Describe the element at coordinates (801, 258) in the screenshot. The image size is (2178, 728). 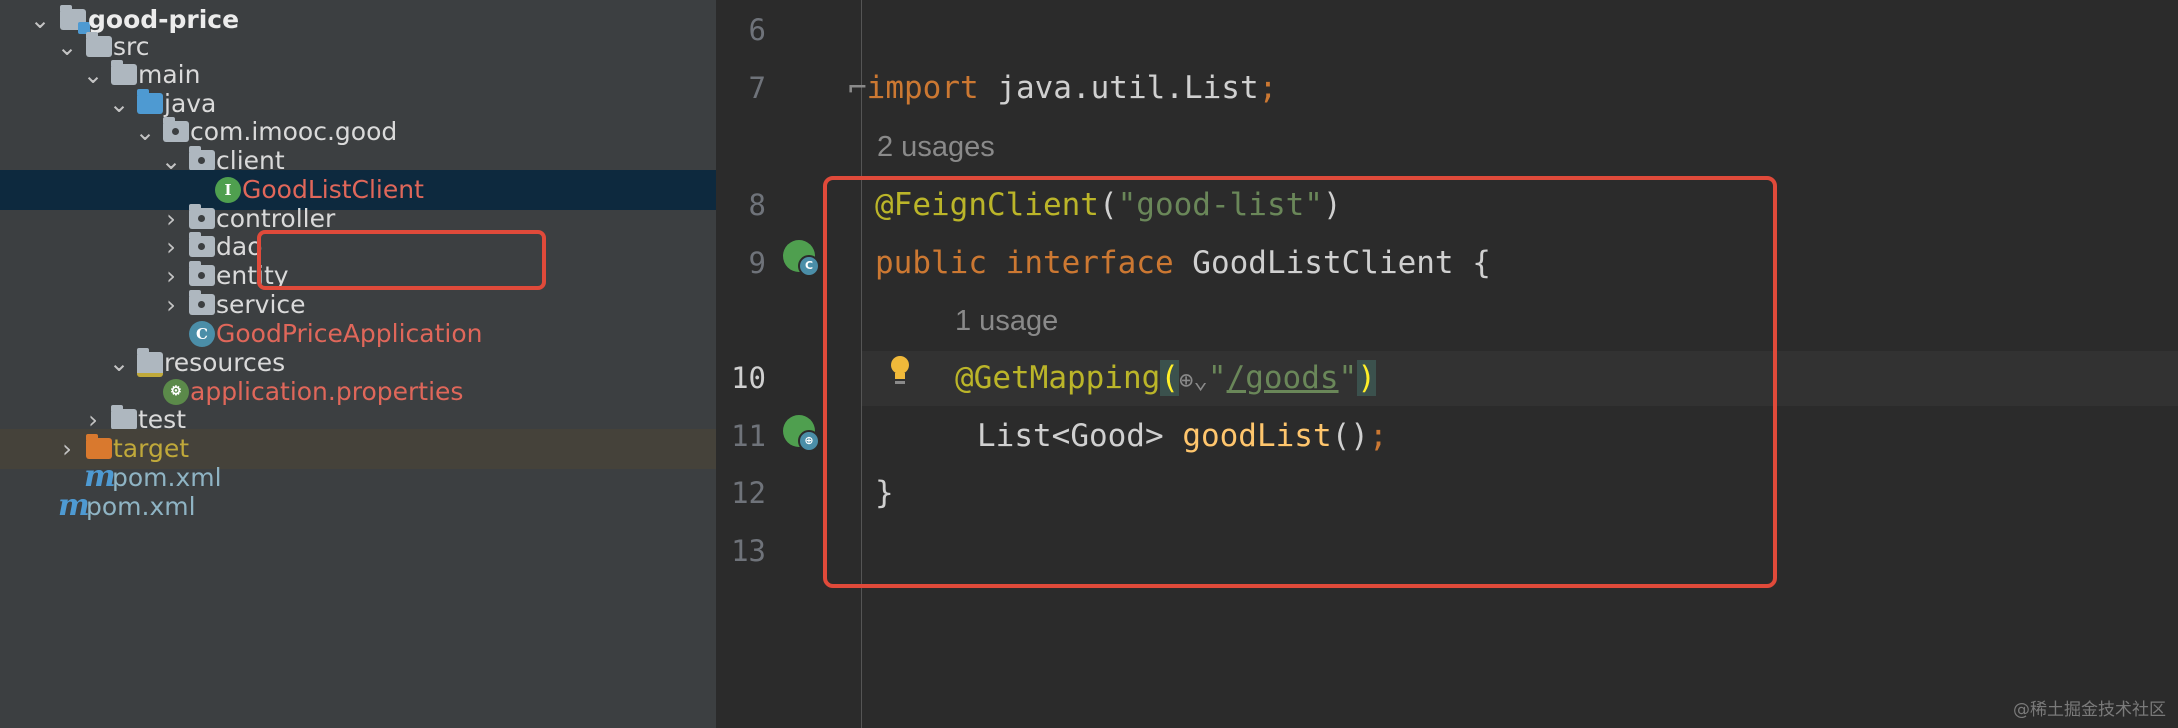
I see `gutter-implemented-icon: C` at that location.